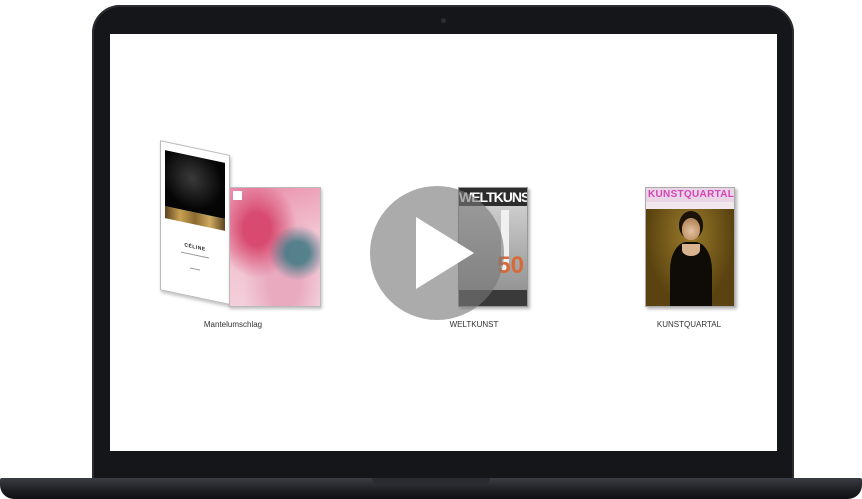 This screenshot has height=499, width=862. I want to click on product-label-kunstquartal: KUNSTQUARTAL, so click(689, 324).